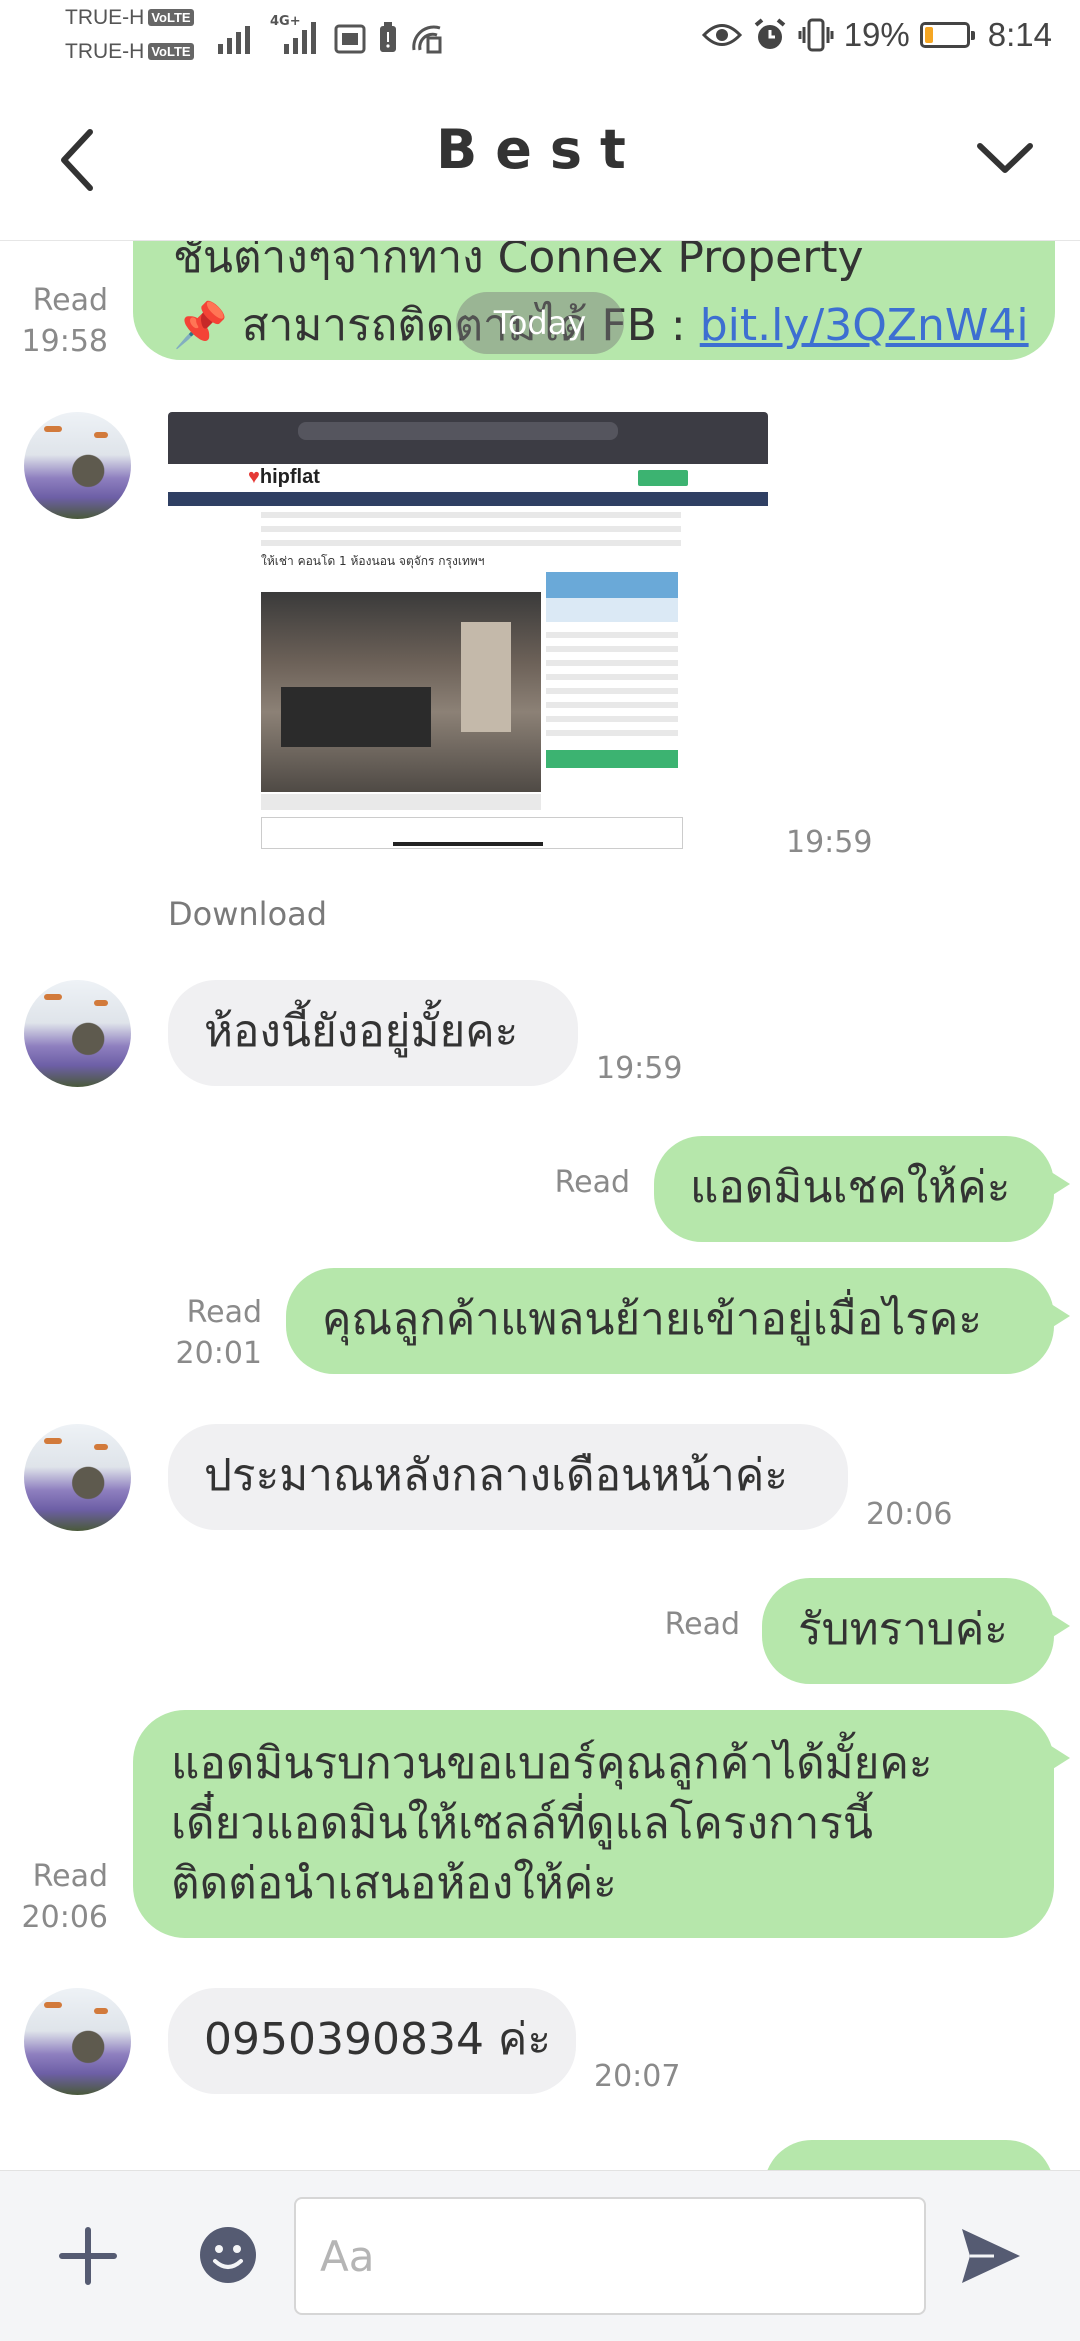 The height and width of the screenshot is (2341, 1080). Describe the element at coordinates (59, 321) in the screenshot. I see `message-meta: Read 19:58` at that location.